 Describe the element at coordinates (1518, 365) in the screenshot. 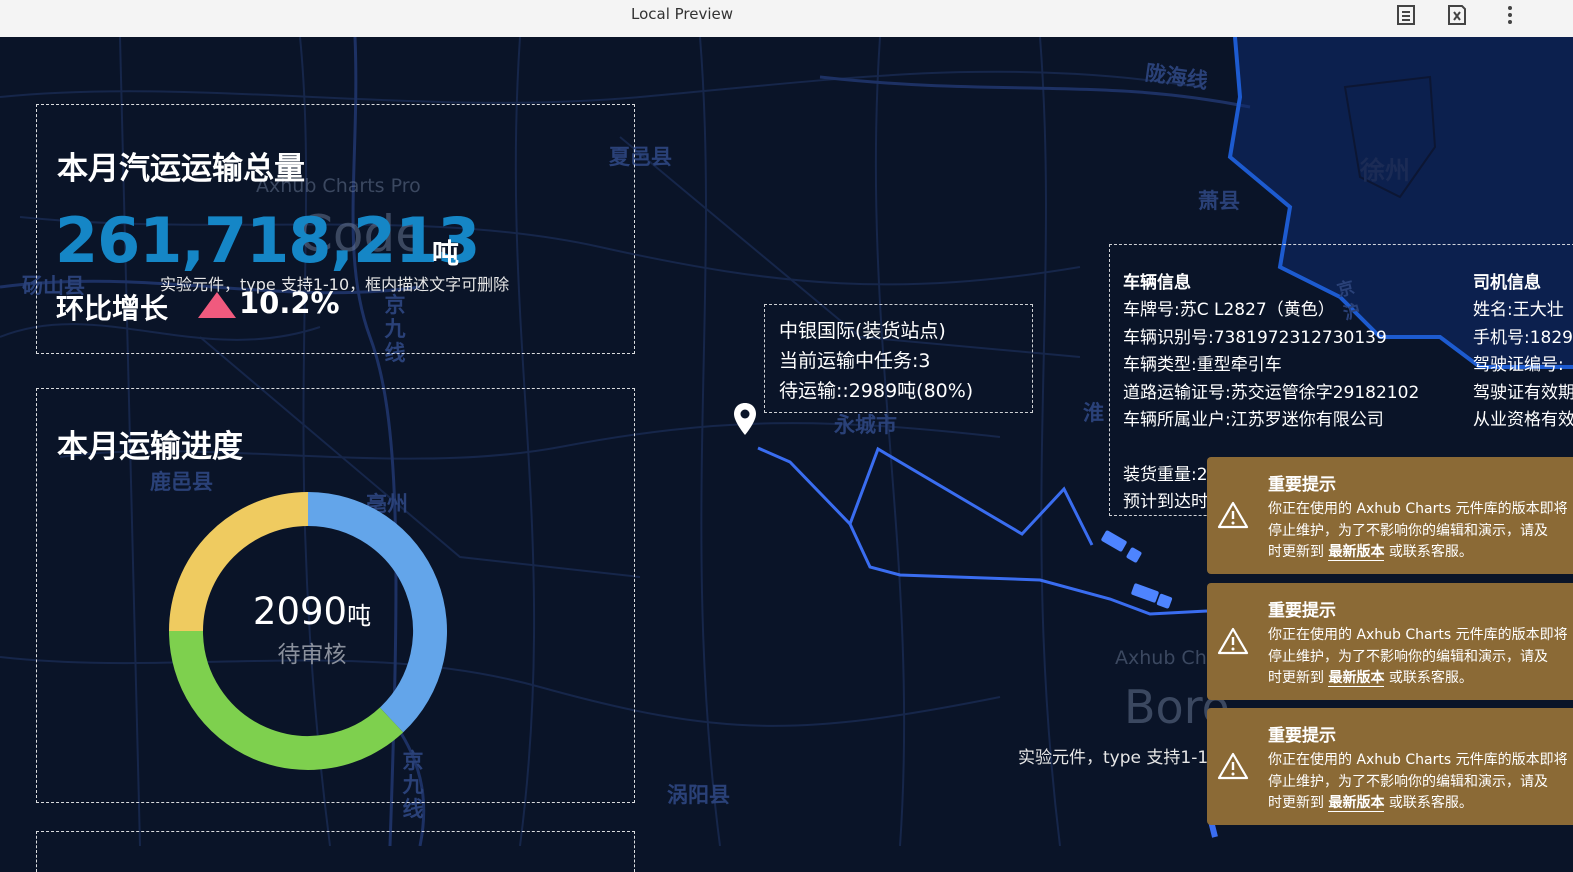

I see `driver-license: 驾驶证编号:` at that location.